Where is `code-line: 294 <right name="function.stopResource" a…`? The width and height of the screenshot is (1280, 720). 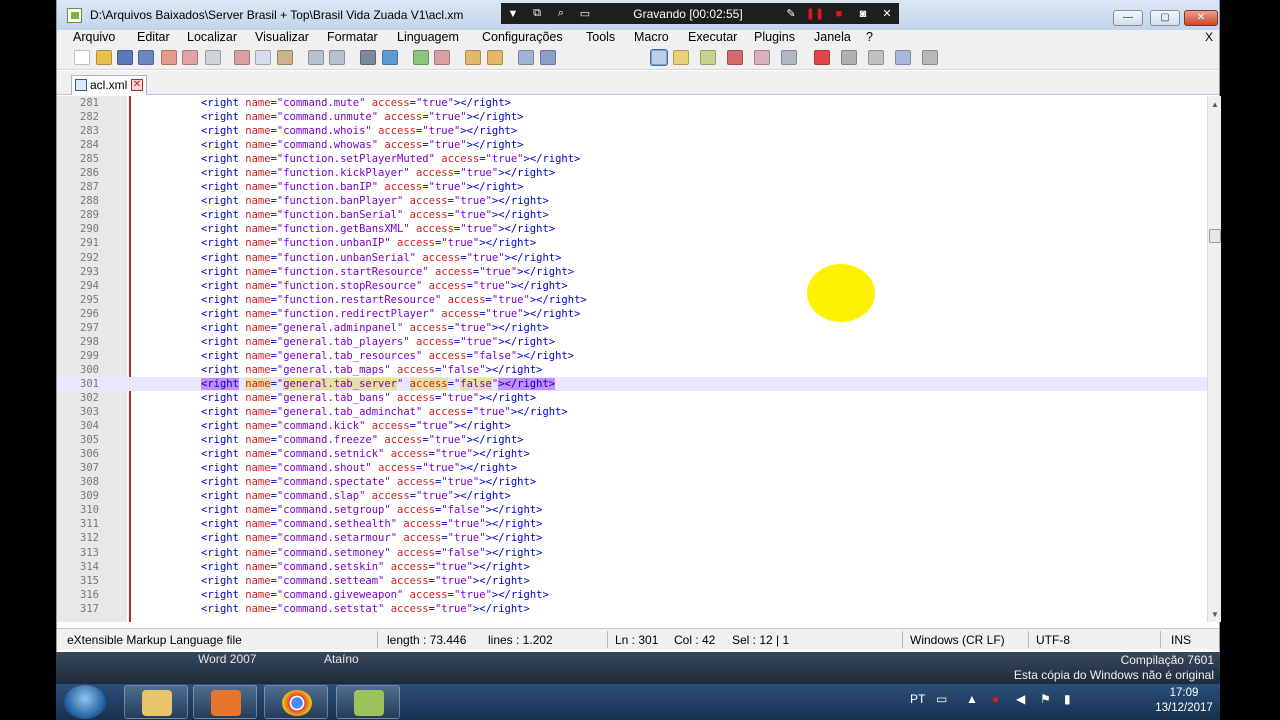 code-line: 294 <right name="function.stopResource" a… is located at coordinates (632, 286).